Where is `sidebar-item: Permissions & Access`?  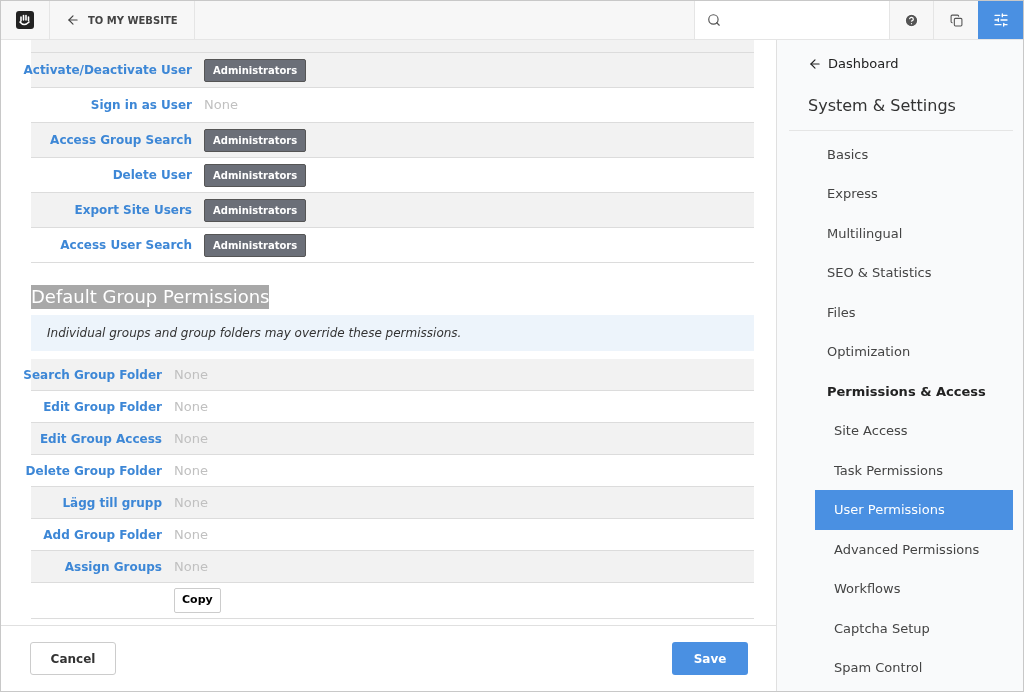 sidebar-item: Permissions & Access is located at coordinates (901, 391).